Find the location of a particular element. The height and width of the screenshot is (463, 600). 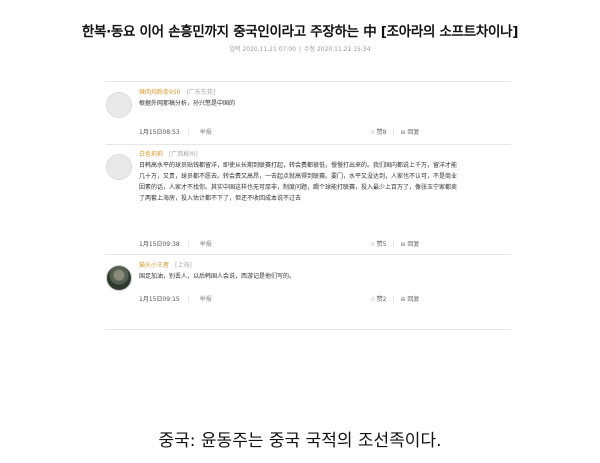

comment-user: 白色莉莉 is located at coordinates (151, 154).